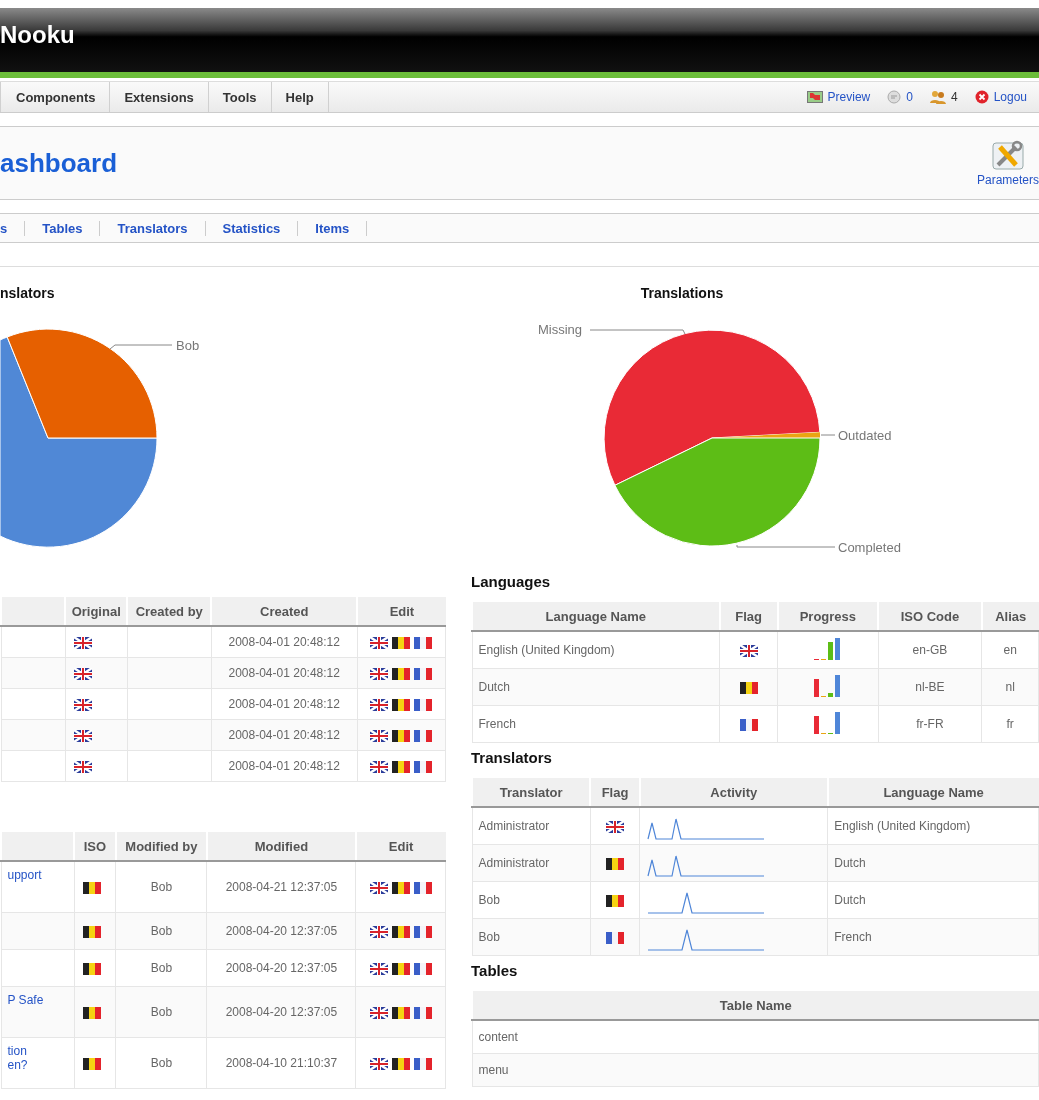 The height and width of the screenshot is (1100, 1039). I want to click on section-heading: Tables, so click(495, 970).